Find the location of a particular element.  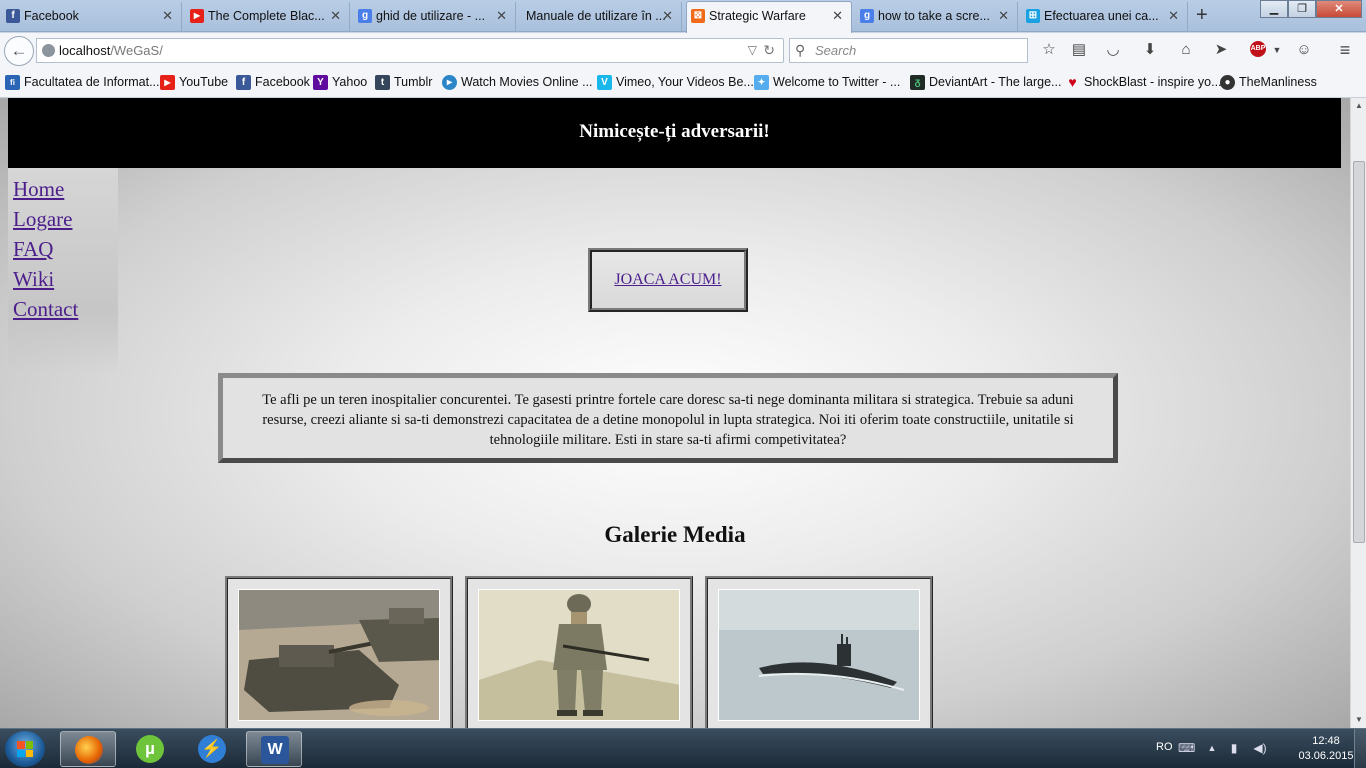

side-navigation: Home Logare FAQ Wiki Contact is located at coordinates (63, 270).